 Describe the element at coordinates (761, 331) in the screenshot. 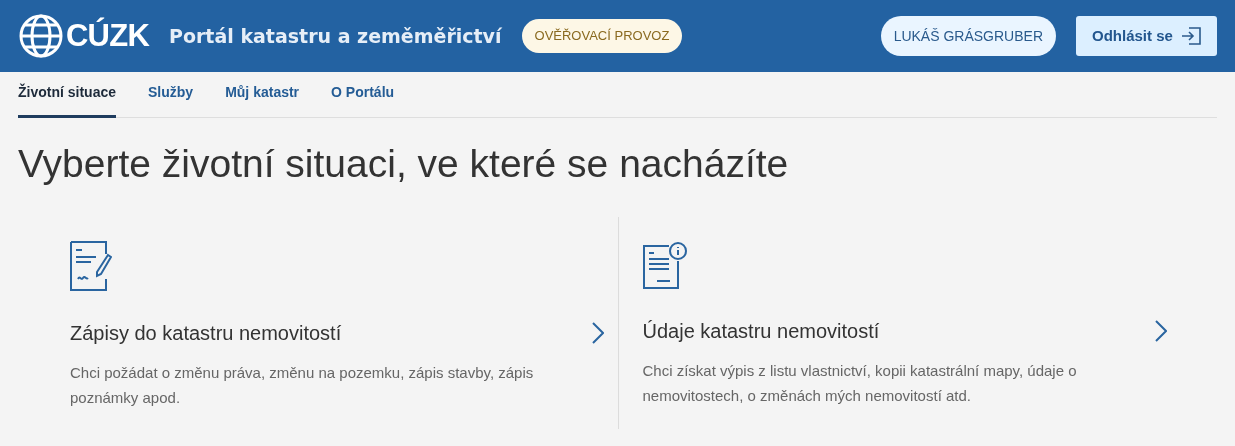

I see `card-title: Údaje katastru nemovitostí` at that location.